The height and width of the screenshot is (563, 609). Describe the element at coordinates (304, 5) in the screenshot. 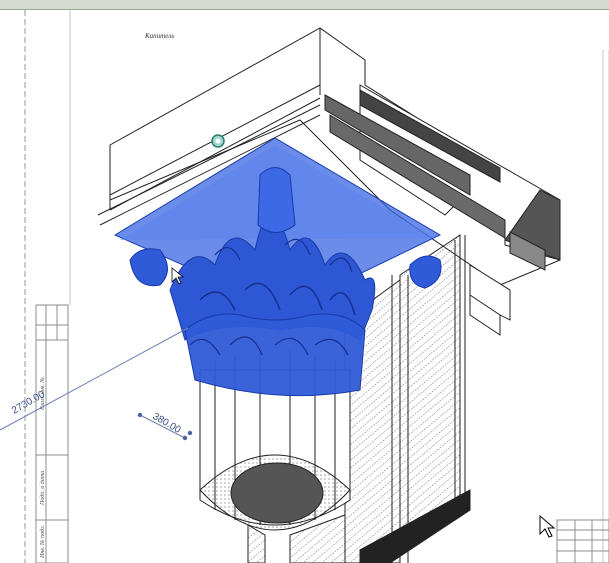

I see `window-top-bar` at that location.